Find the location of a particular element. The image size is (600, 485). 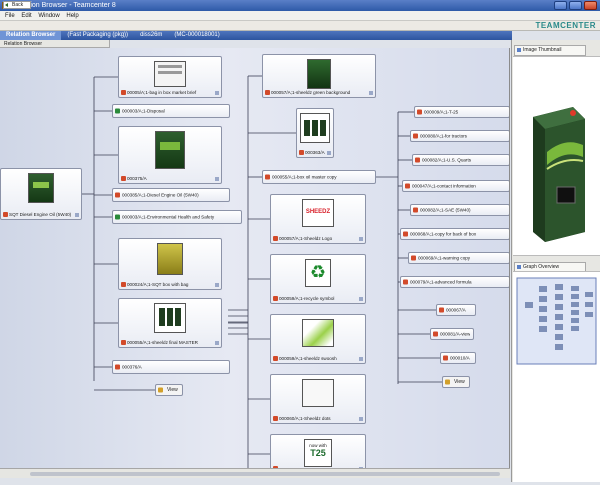

node-label: 000082/A;1-SAE (5W40) is located at coordinates (445, 210).